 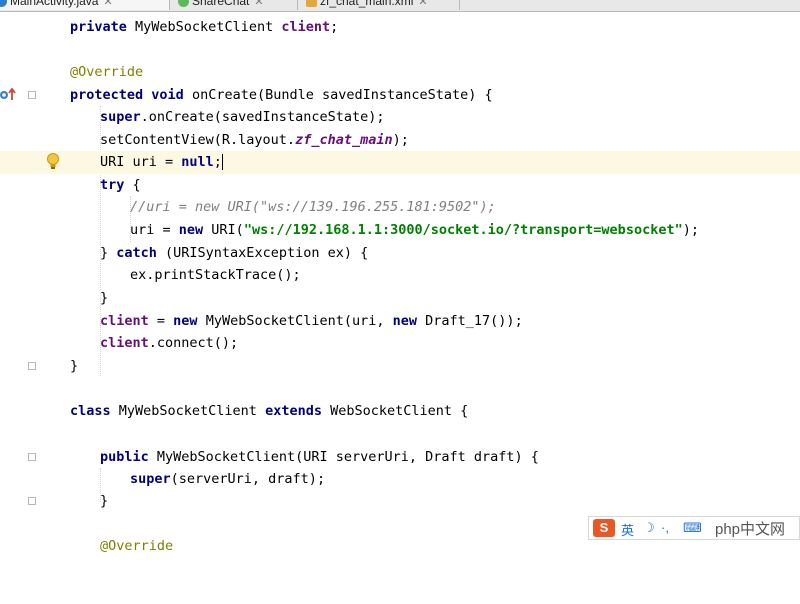 What do you see at coordinates (400, 72) in the screenshot?
I see `code-line: @Override` at bounding box center [400, 72].